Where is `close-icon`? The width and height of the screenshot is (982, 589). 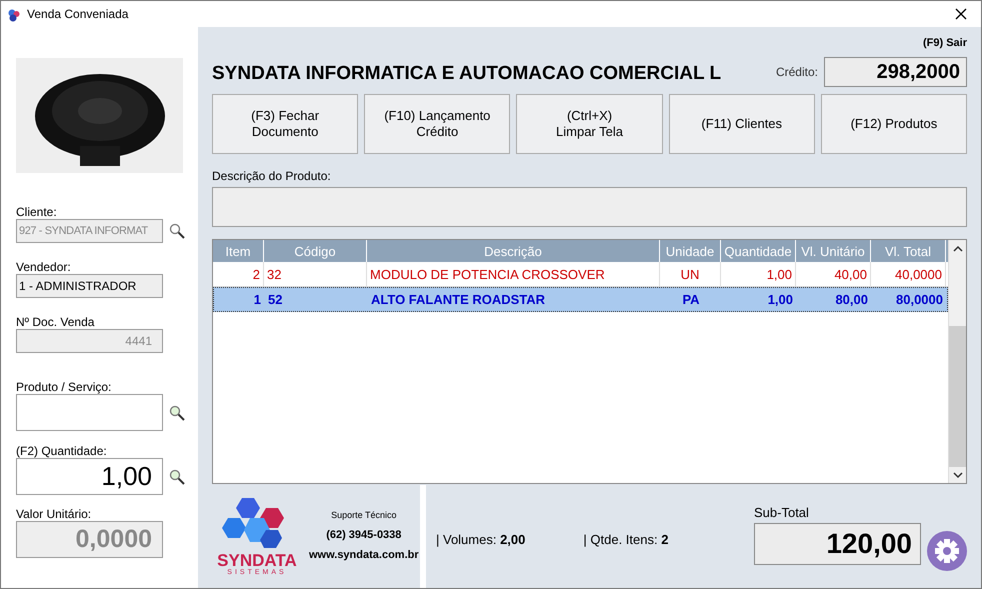
close-icon is located at coordinates (961, 14).